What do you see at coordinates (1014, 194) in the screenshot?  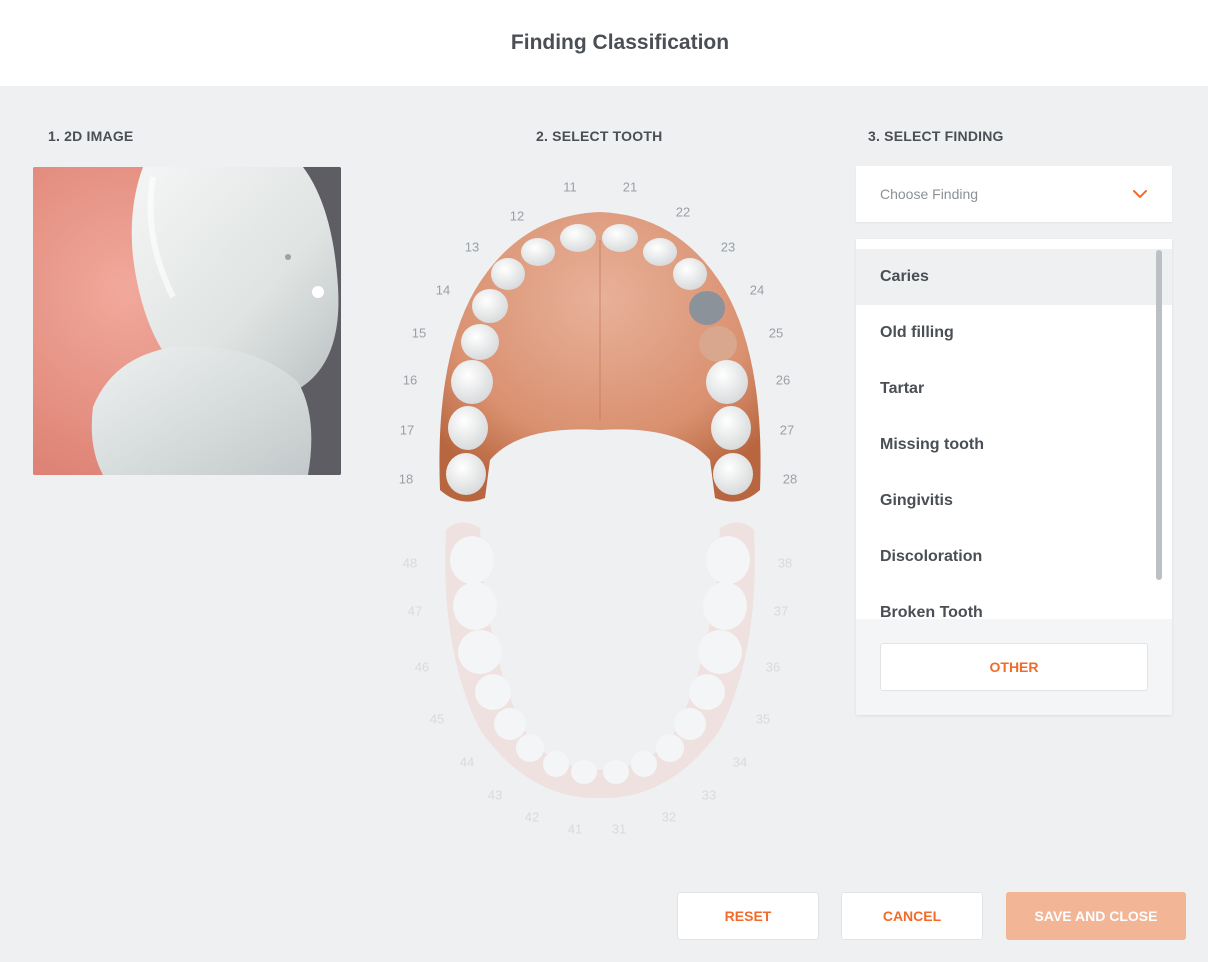 I see `finding-select: Choose Finding` at bounding box center [1014, 194].